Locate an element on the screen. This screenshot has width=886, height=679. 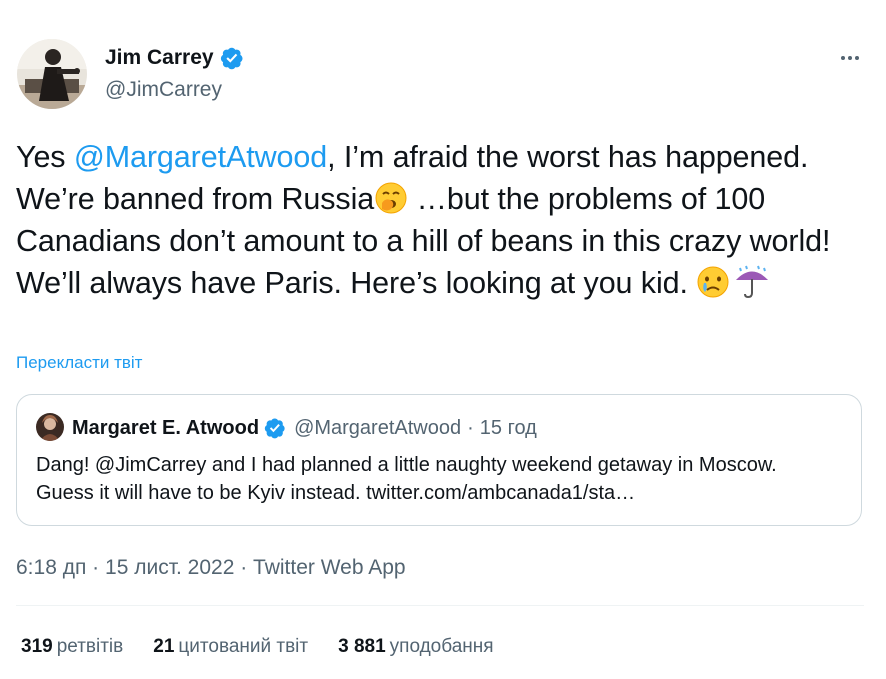
yawning-face-icon is located at coordinates (391, 198).